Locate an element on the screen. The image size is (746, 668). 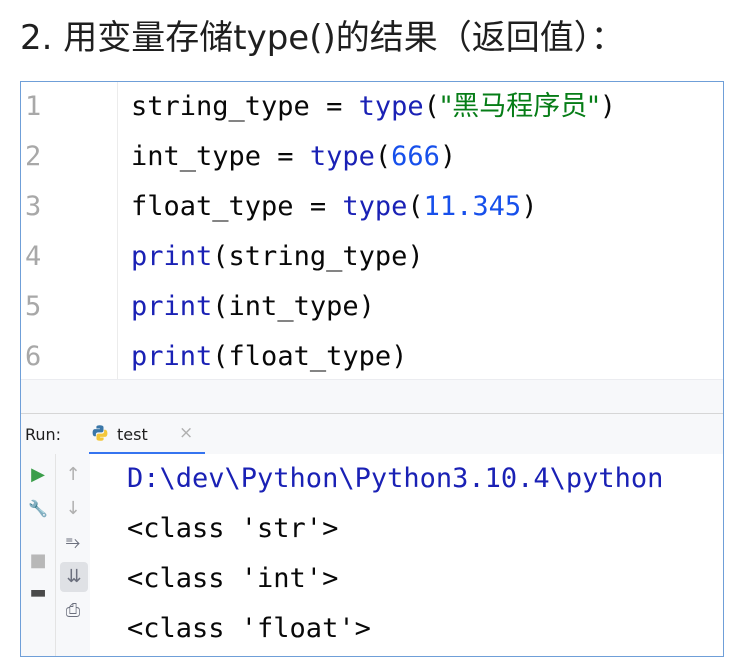
variable-name: int_type is located at coordinates (196, 156).